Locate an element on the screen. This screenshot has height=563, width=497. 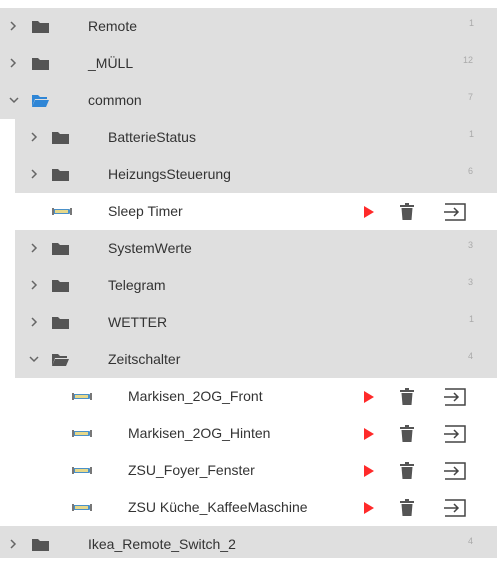
tree-folder-telegram: Telegram 3 is located at coordinates (256, 285).